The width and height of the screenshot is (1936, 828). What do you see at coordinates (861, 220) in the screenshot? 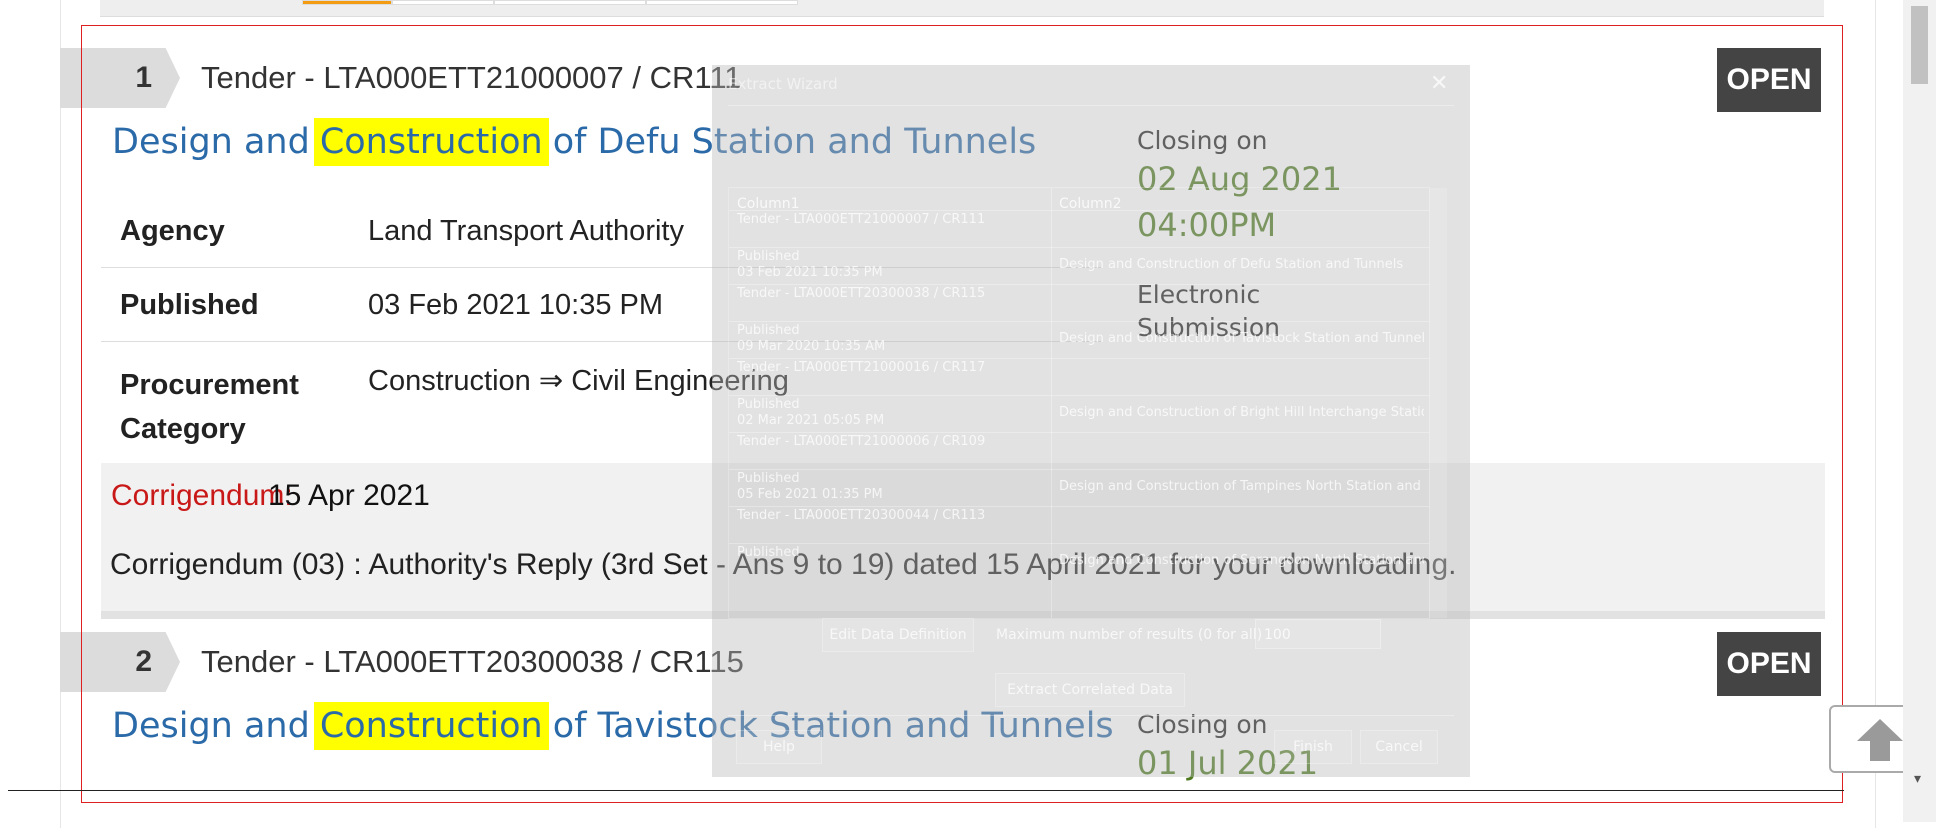
I see `grid-cell: Tender - LTA000ETT21000007 / CR111` at bounding box center [861, 220].